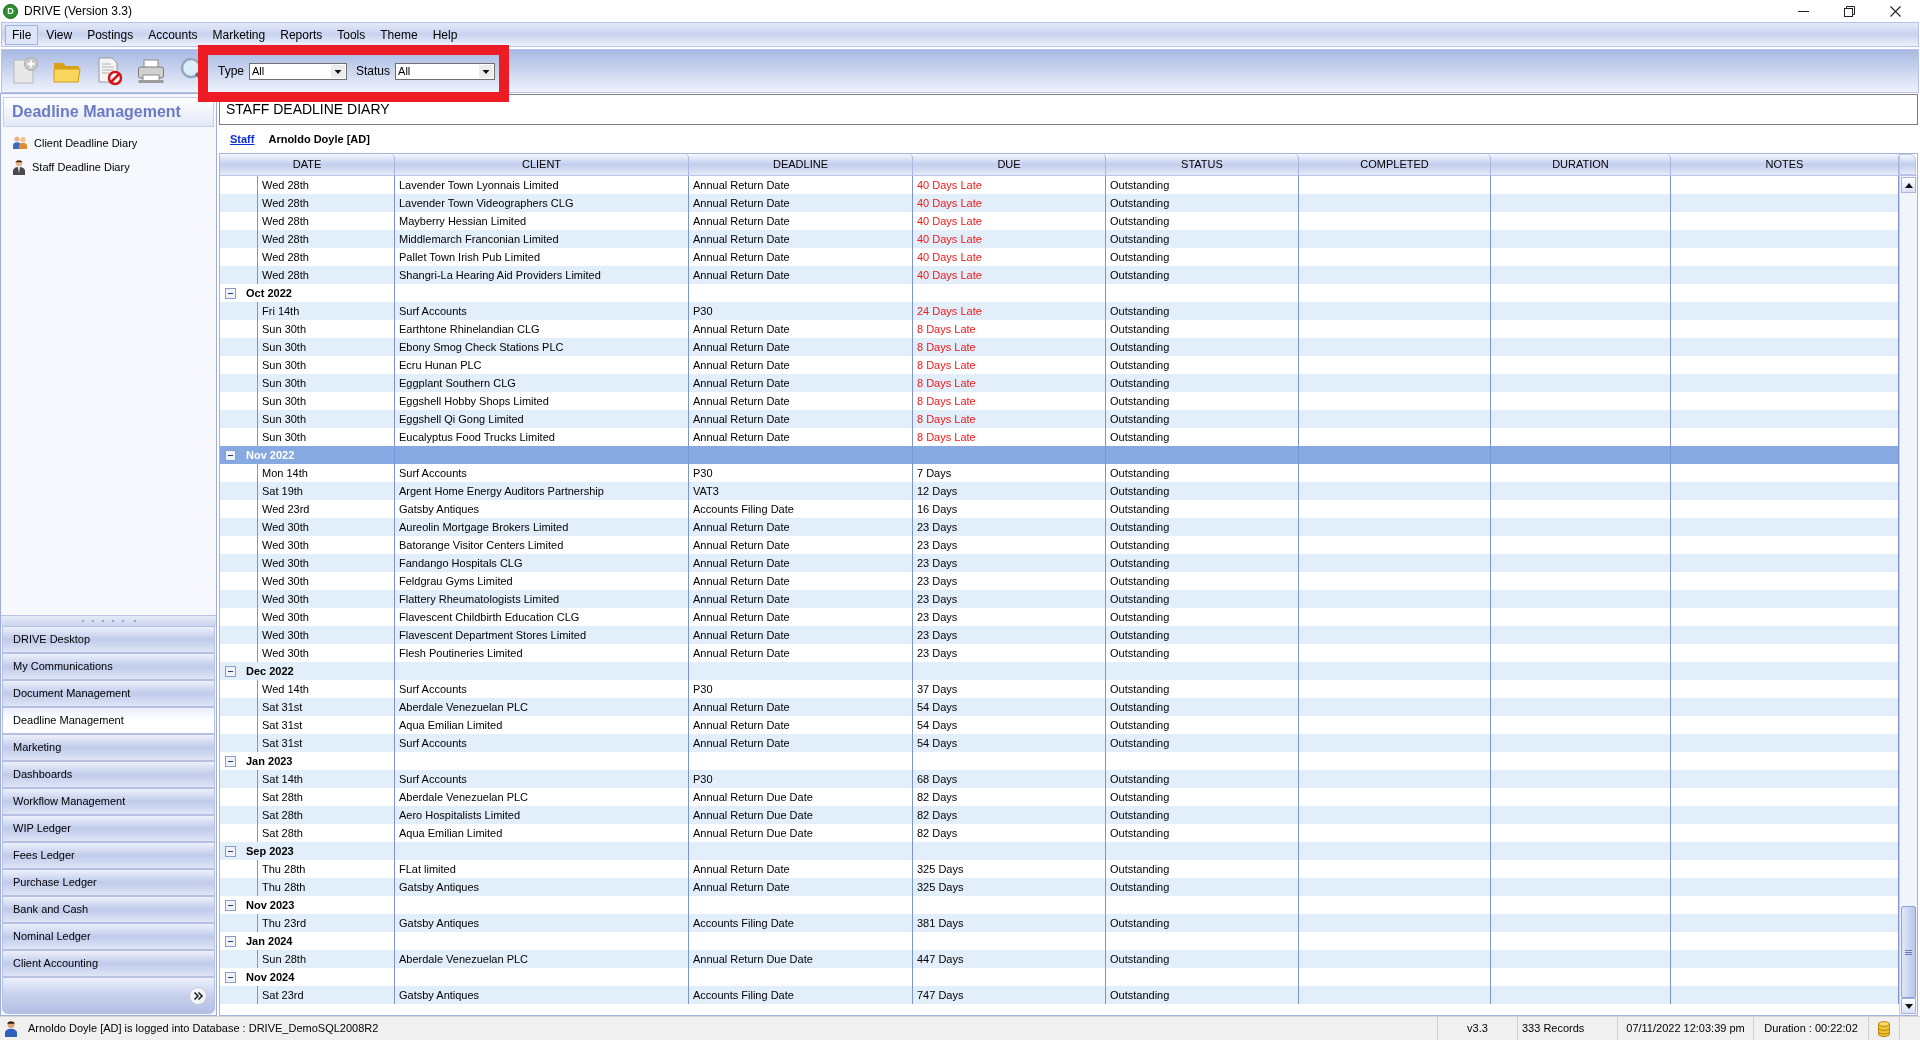 The image size is (1920, 1040). Describe the element at coordinates (173, 34) in the screenshot. I see `menu-item: Accounts` at that location.